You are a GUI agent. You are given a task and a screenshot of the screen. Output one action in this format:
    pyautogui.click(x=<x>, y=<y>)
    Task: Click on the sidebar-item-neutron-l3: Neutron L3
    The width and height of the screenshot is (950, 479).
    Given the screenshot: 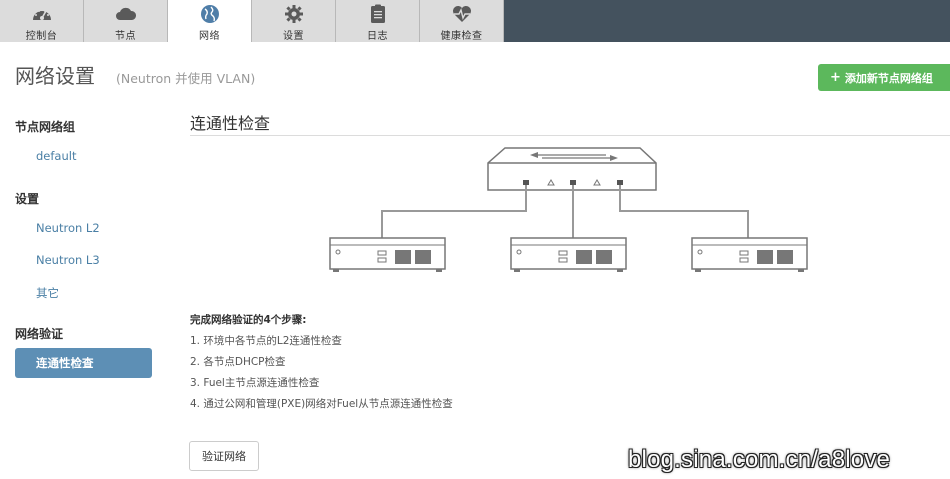 What is the action you would take?
    pyautogui.click(x=68, y=260)
    